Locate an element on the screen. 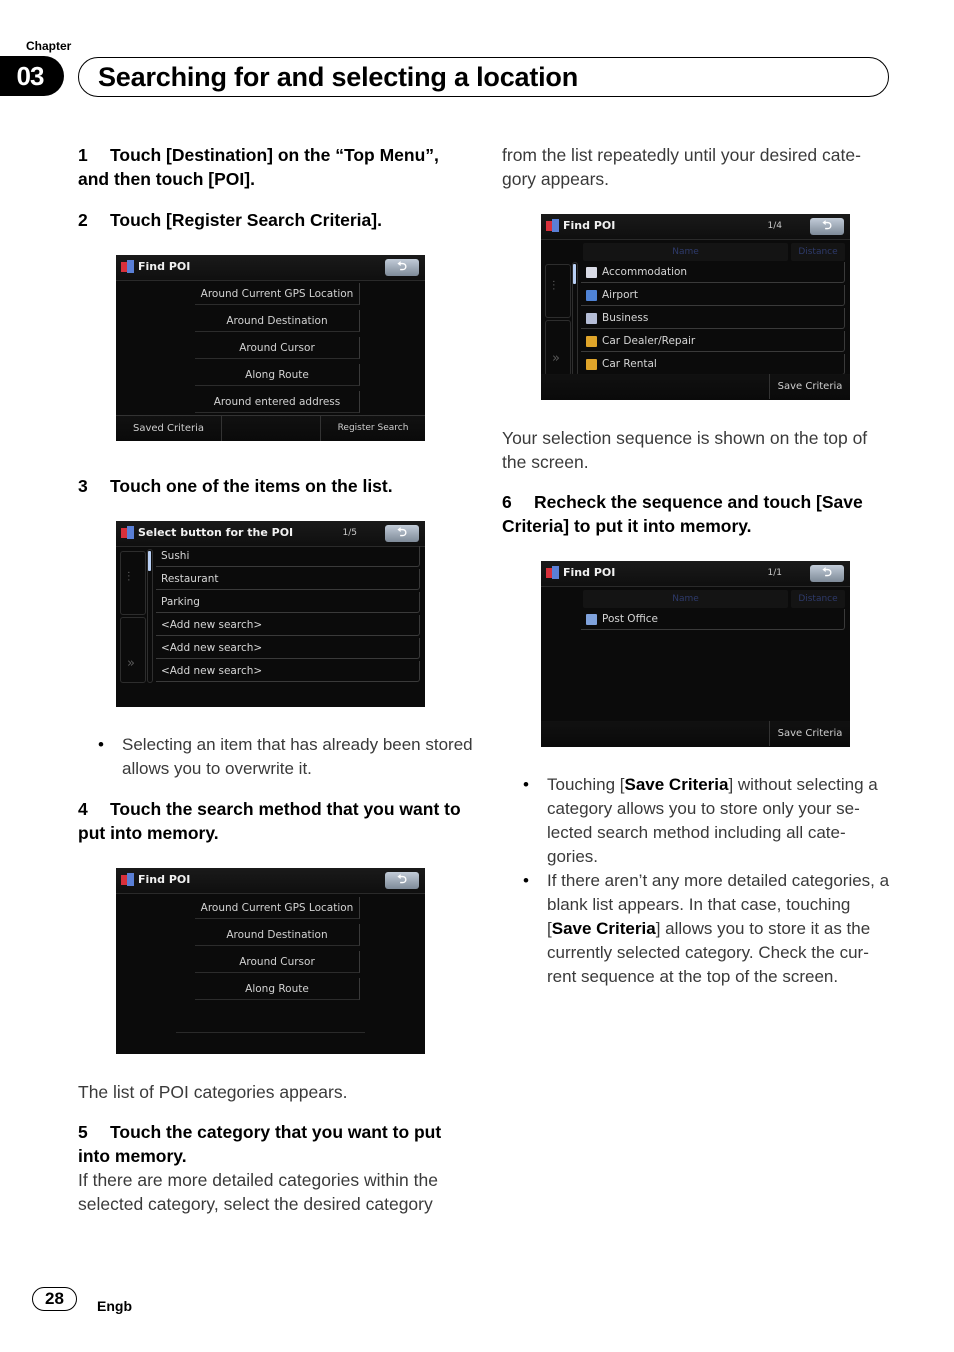  step-number: 3 is located at coordinates (83, 486).